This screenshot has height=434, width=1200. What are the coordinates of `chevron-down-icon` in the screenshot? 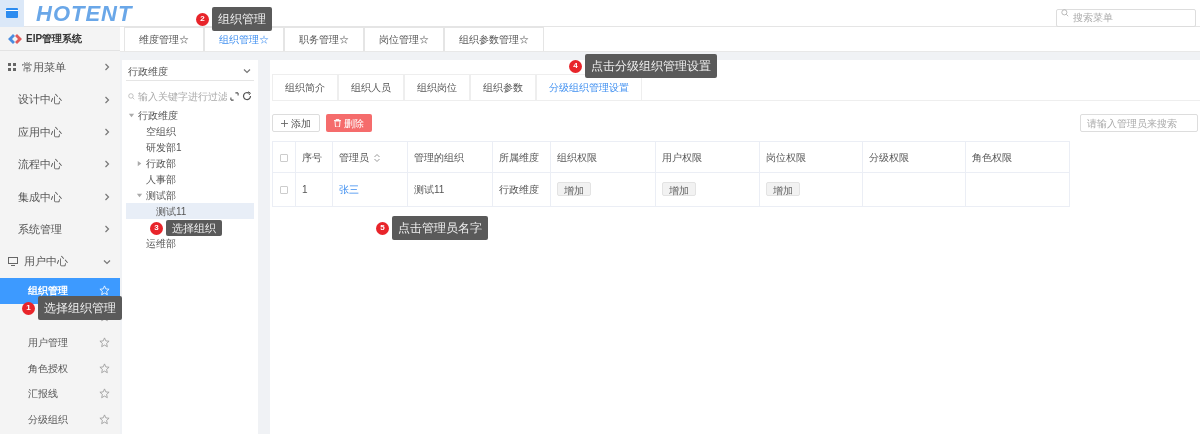 It's located at (247, 71).